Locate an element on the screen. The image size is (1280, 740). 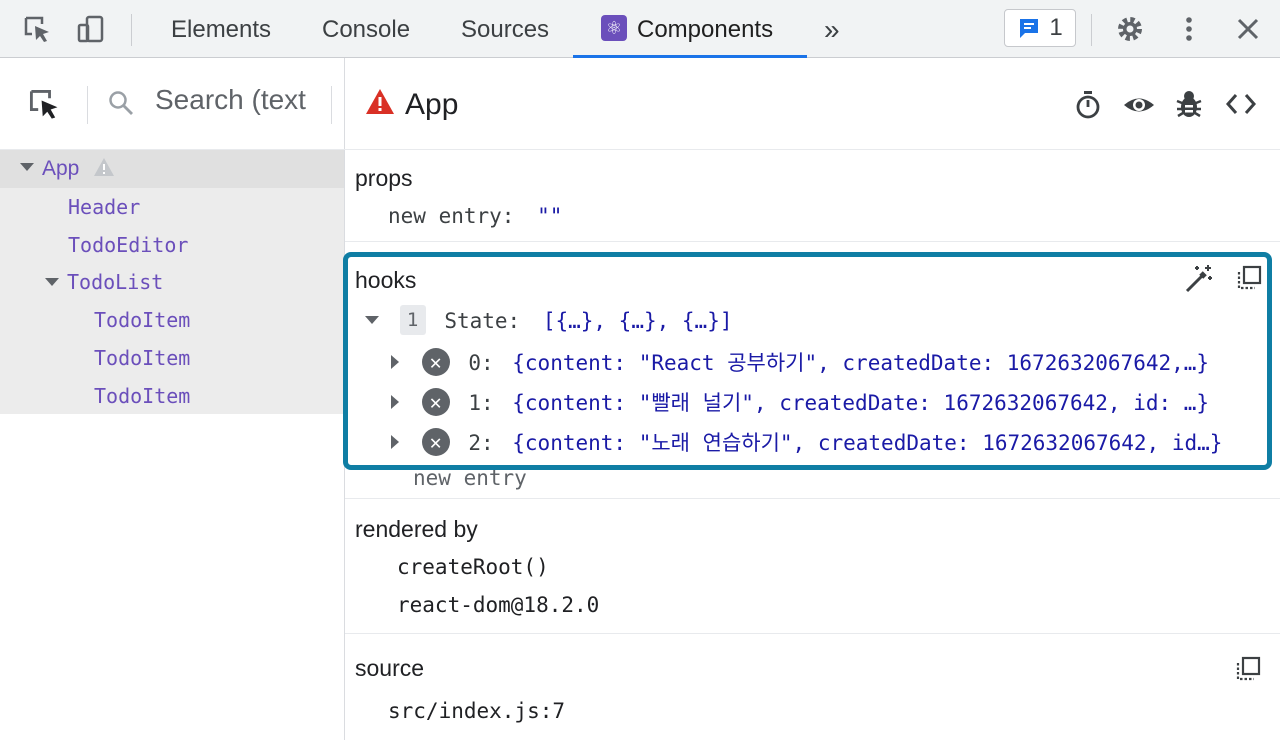
hook-item-key: 2: is located at coordinates (481, 443).